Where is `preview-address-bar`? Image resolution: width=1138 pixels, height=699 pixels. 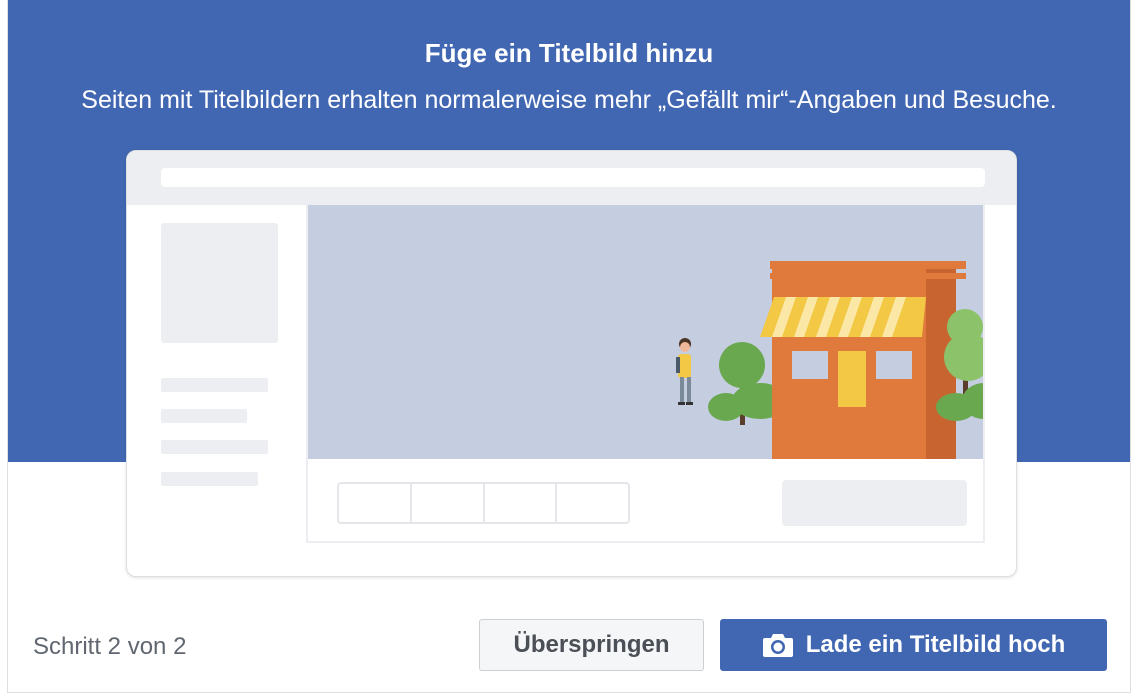
preview-address-bar is located at coordinates (573, 177).